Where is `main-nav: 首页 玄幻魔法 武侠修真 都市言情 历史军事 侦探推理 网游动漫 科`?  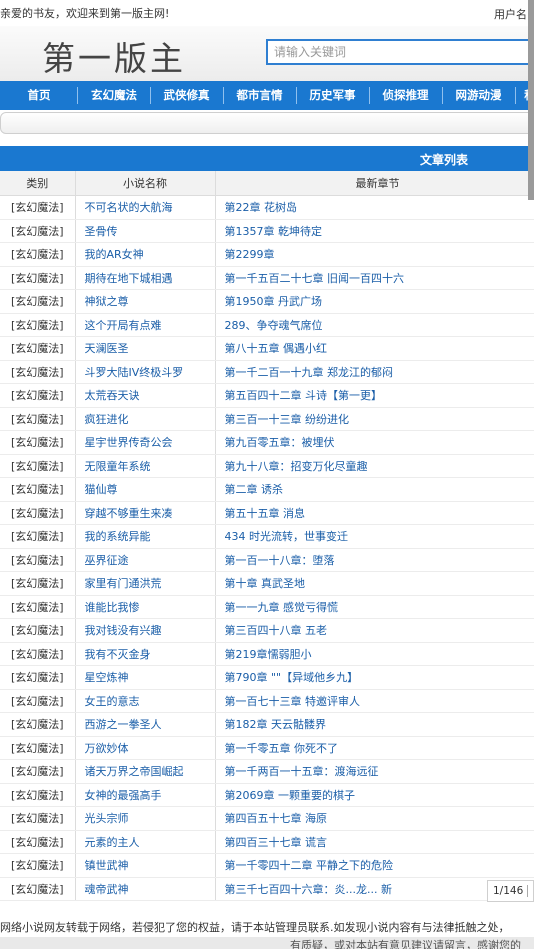 main-nav: 首页 玄幻魔法 武侠修真 都市言情 历史军事 侦探推理 网游动漫 科 is located at coordinates (267, 95).